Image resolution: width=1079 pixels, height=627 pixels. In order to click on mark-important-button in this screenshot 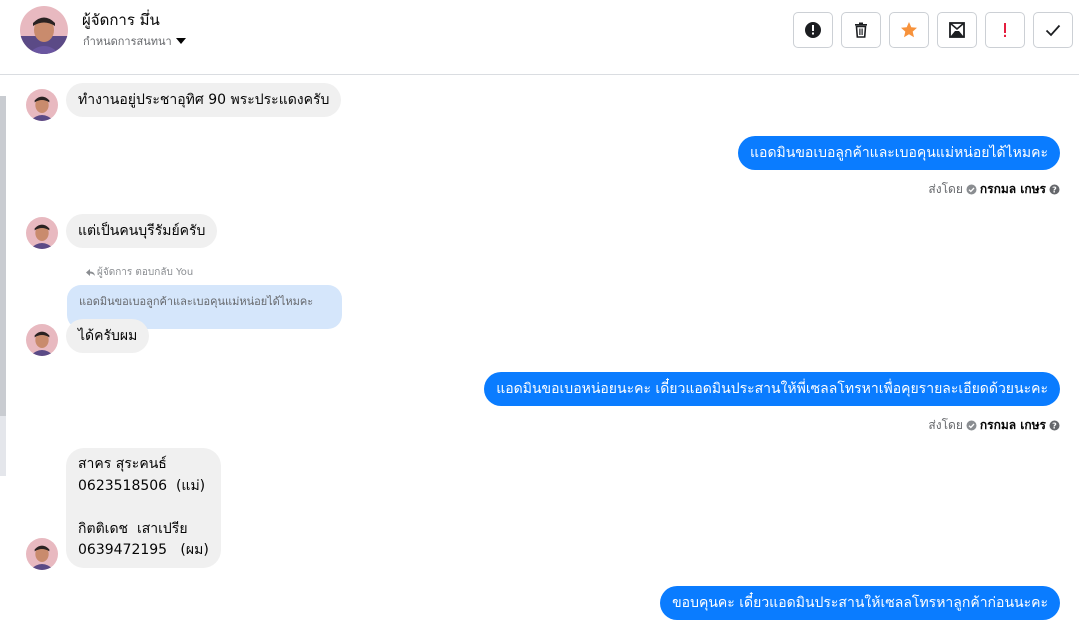, I will do `click(1005, 30)`.